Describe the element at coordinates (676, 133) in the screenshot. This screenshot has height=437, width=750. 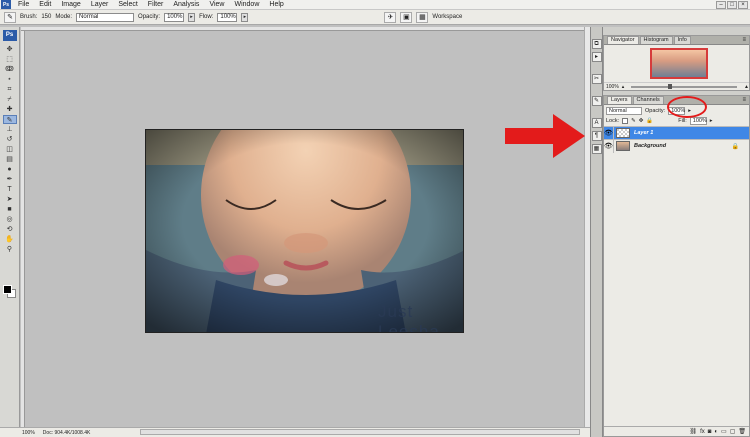
I see `layer-row-layer1: 👁 Layer 1` at that location.